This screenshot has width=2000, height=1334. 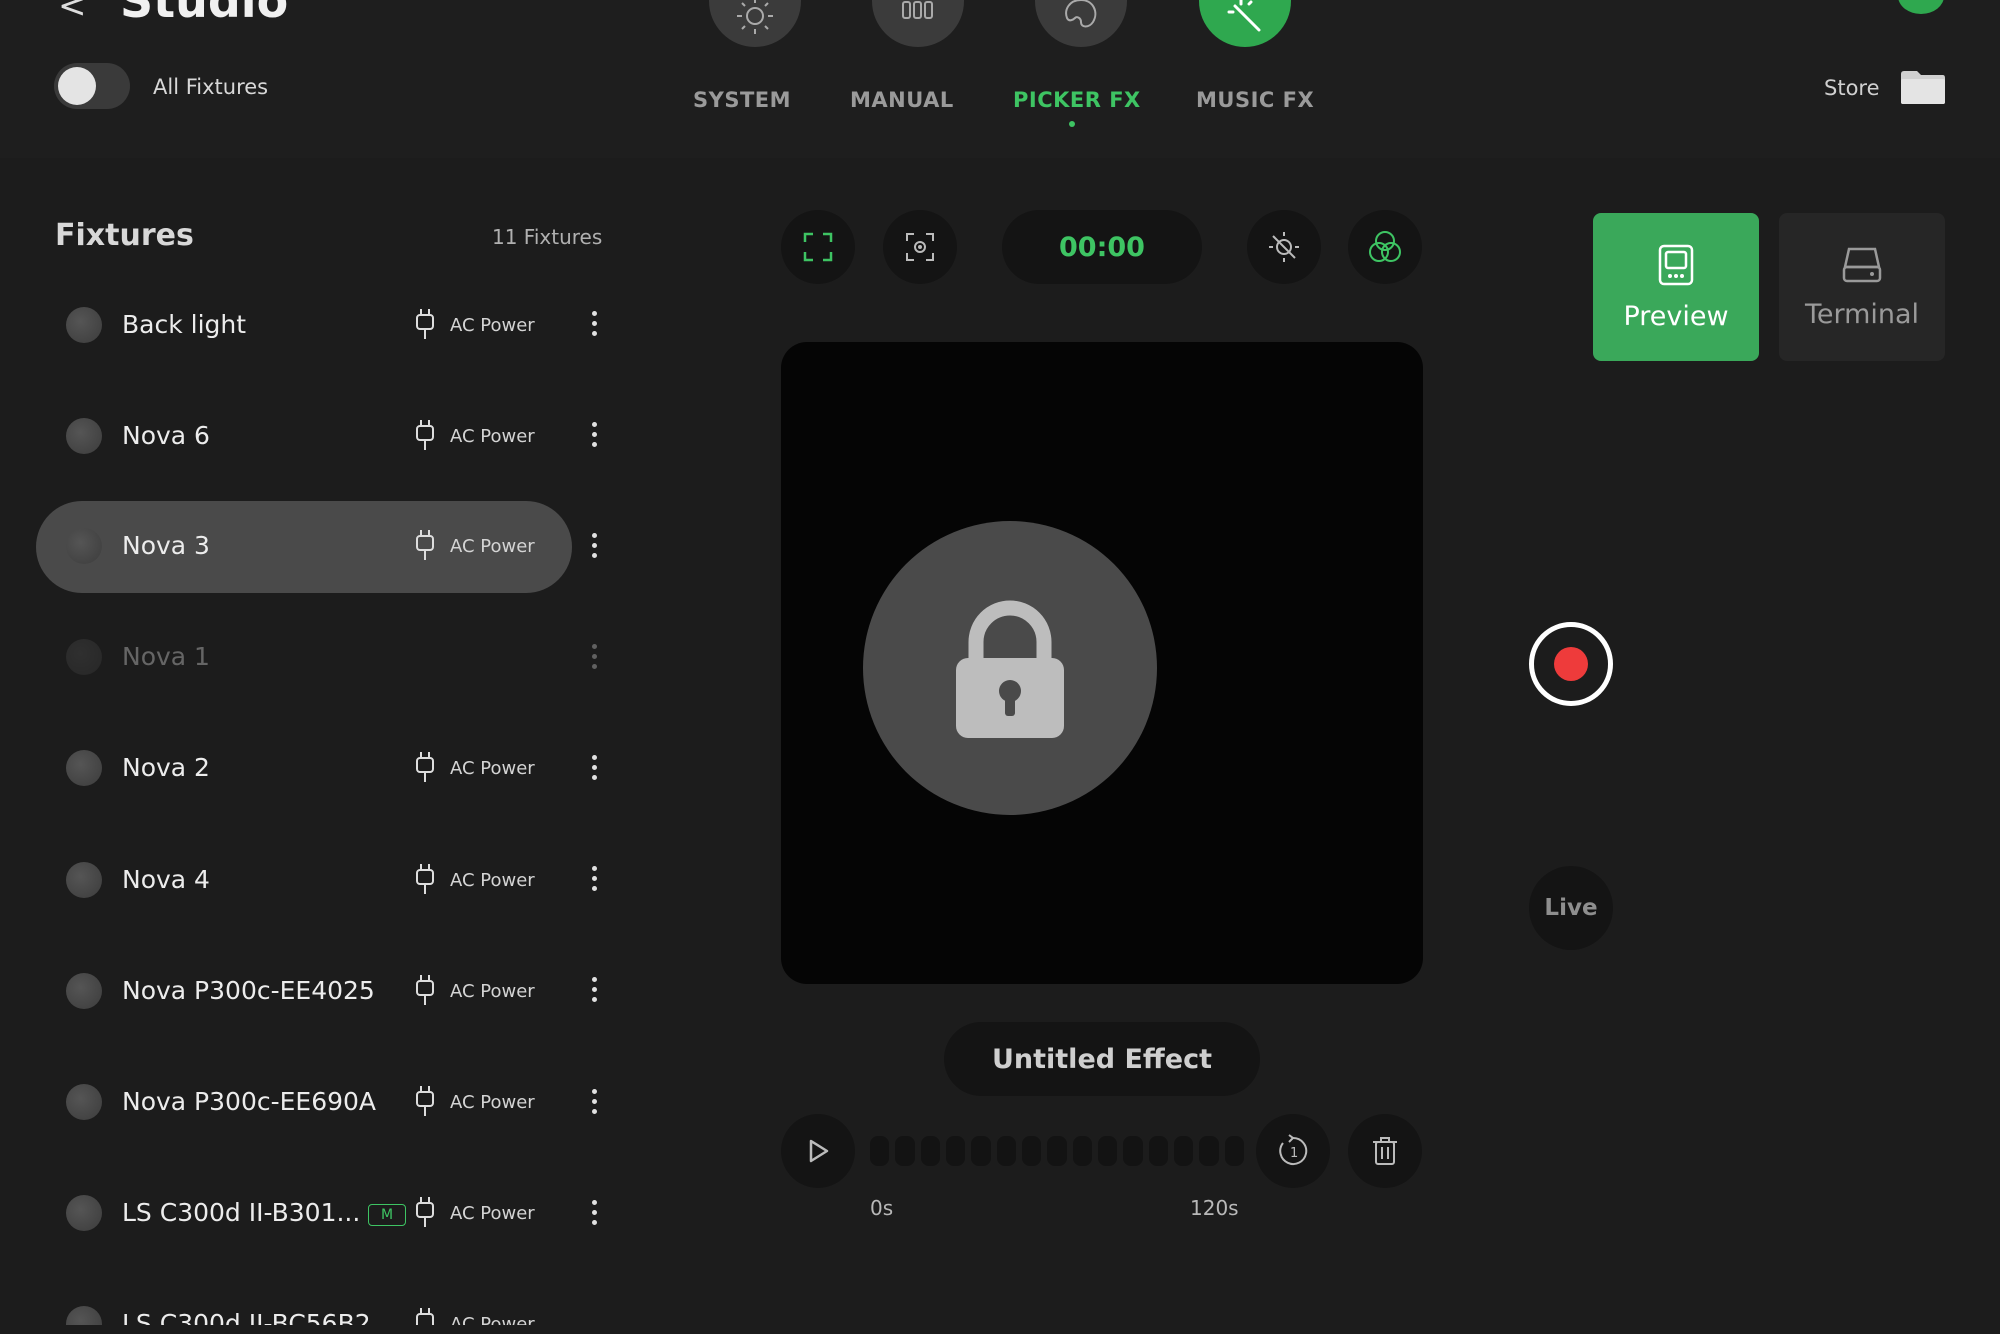 I want to click on timer-display: 00:00, so click(x=1102, y=247).